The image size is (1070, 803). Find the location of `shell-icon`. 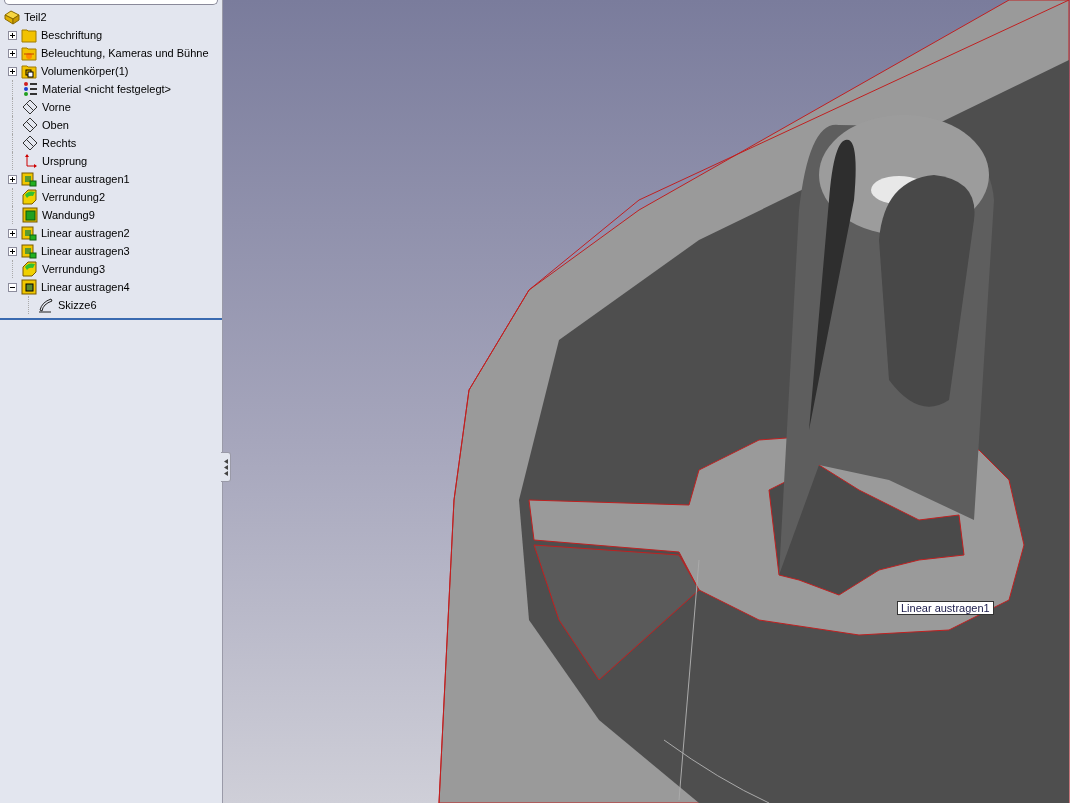

shell-icon is located at coordinates (30, 215).